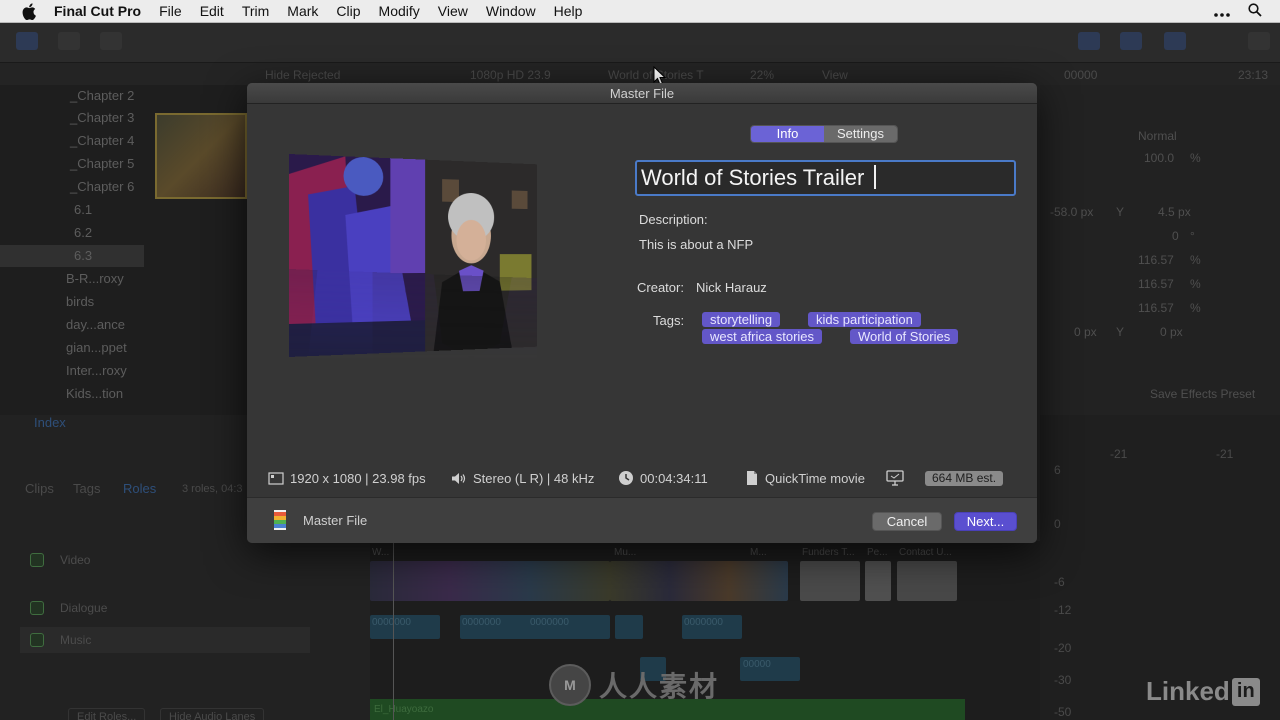  Describe the element at coordinates (348, 11) in the screenshot. I see `menu-clip: Clip` at that location.